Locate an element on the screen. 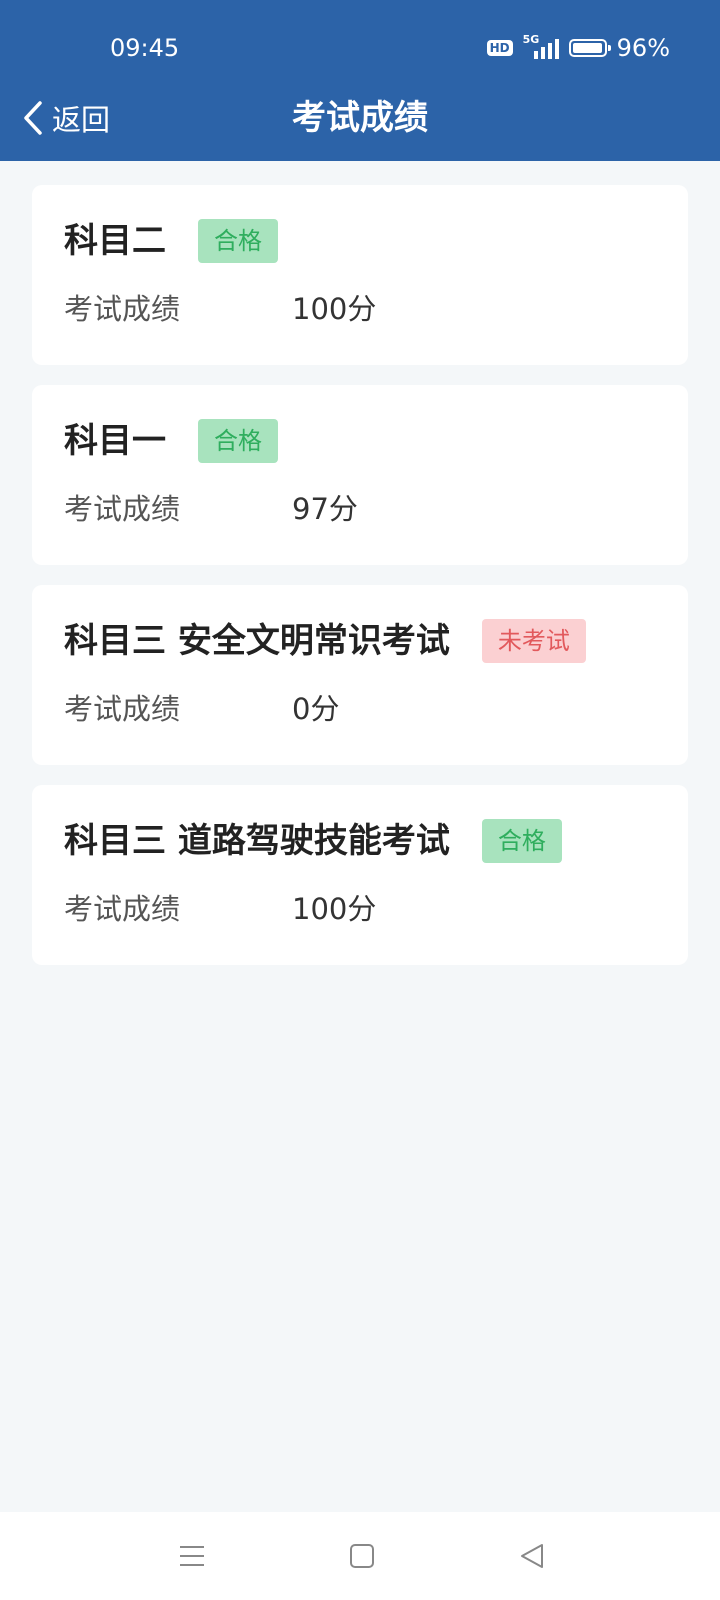 The width and height of the screenshot is (720, 1600). subject-title: 科目一 is located at coordinates (115, 441).